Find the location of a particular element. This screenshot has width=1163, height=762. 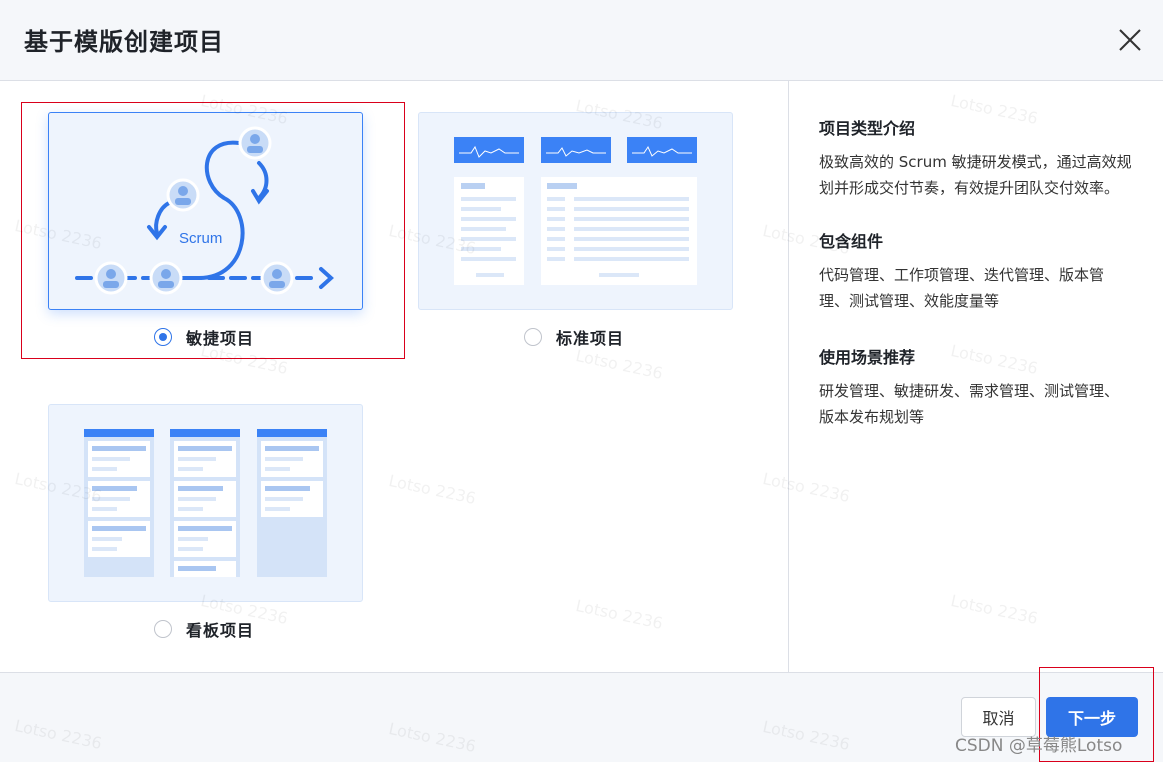

template-option-standard: 标准项目 is located at coordinates (574, 337).